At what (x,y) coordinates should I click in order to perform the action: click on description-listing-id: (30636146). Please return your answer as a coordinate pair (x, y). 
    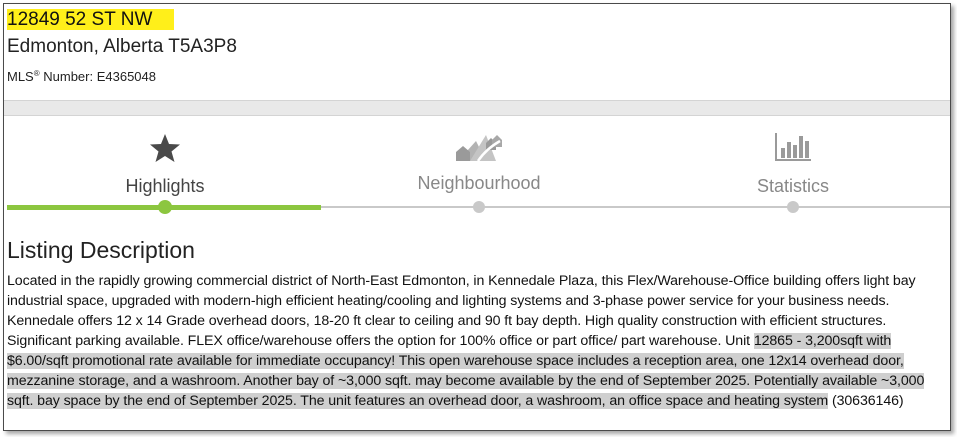
    Looking at the image, I should click on (866, 401).